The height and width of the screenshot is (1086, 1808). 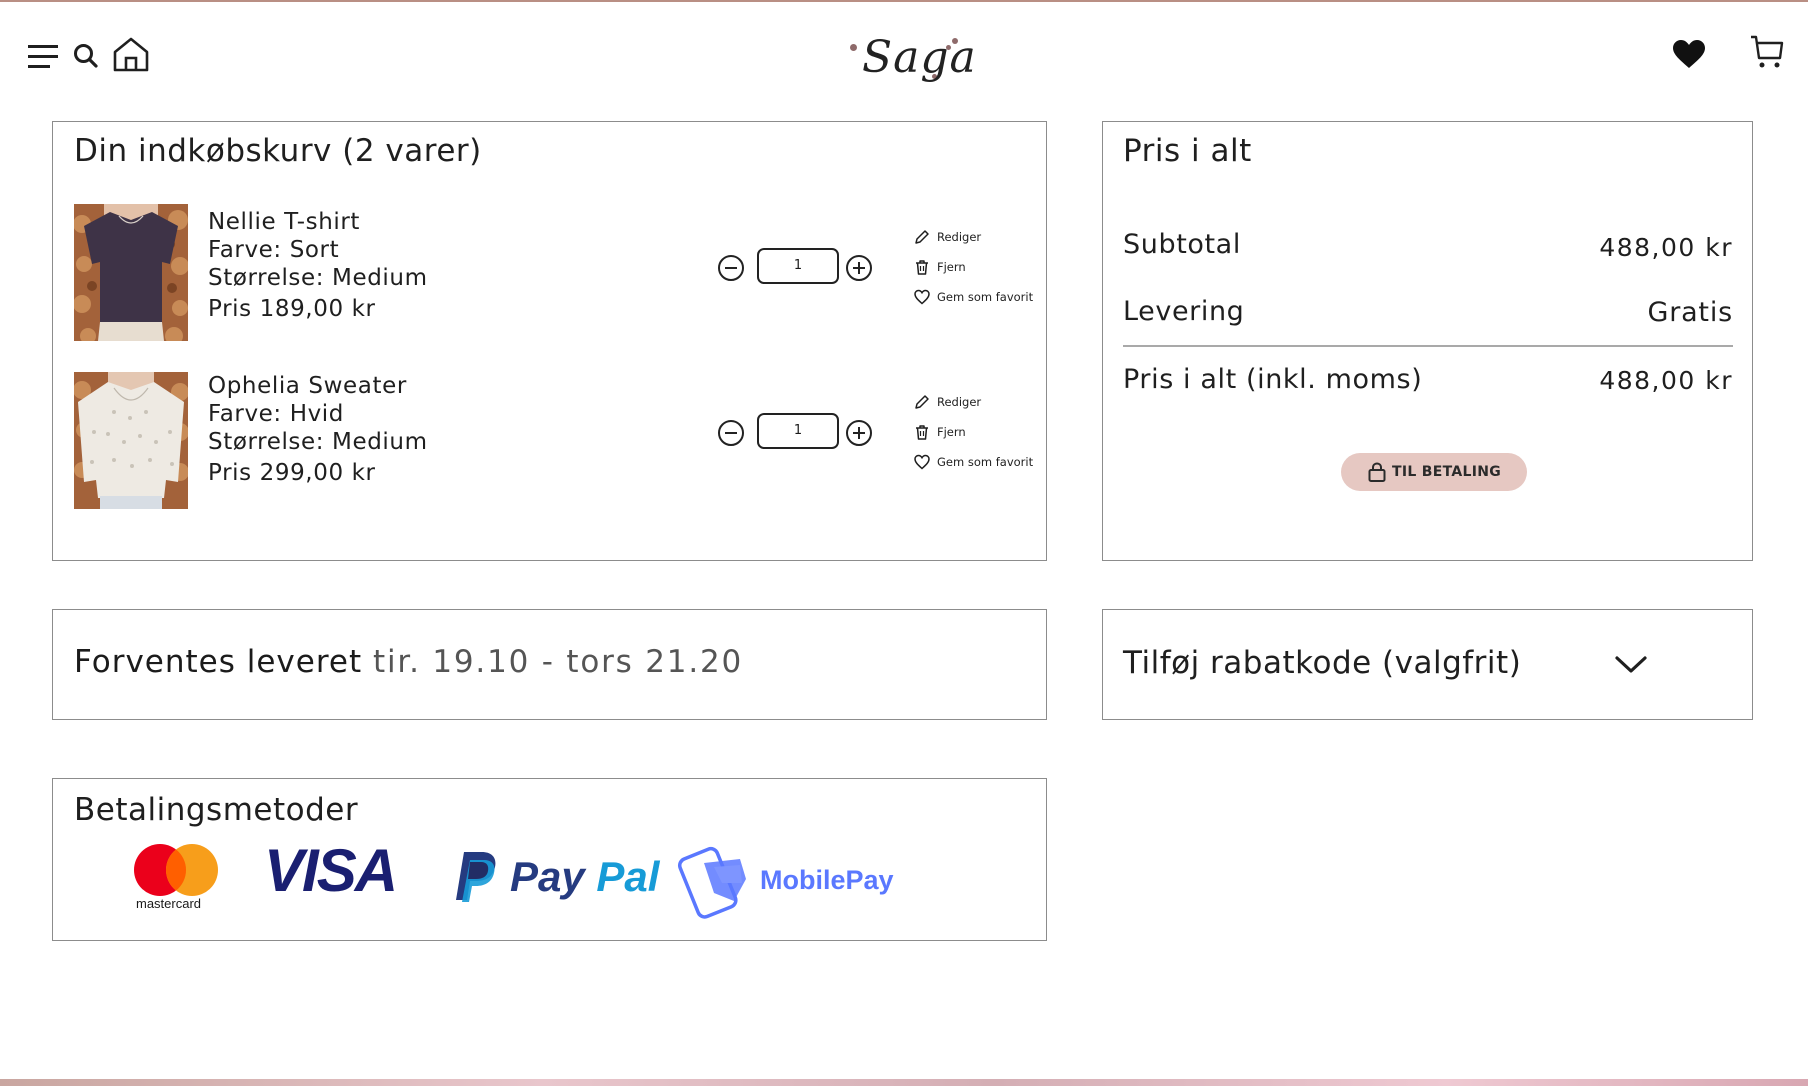 What do you see at coordinates (131, 272) in the screenshot?
I see `product-image-nellie-tshirt` at bounding box center [131, 272].